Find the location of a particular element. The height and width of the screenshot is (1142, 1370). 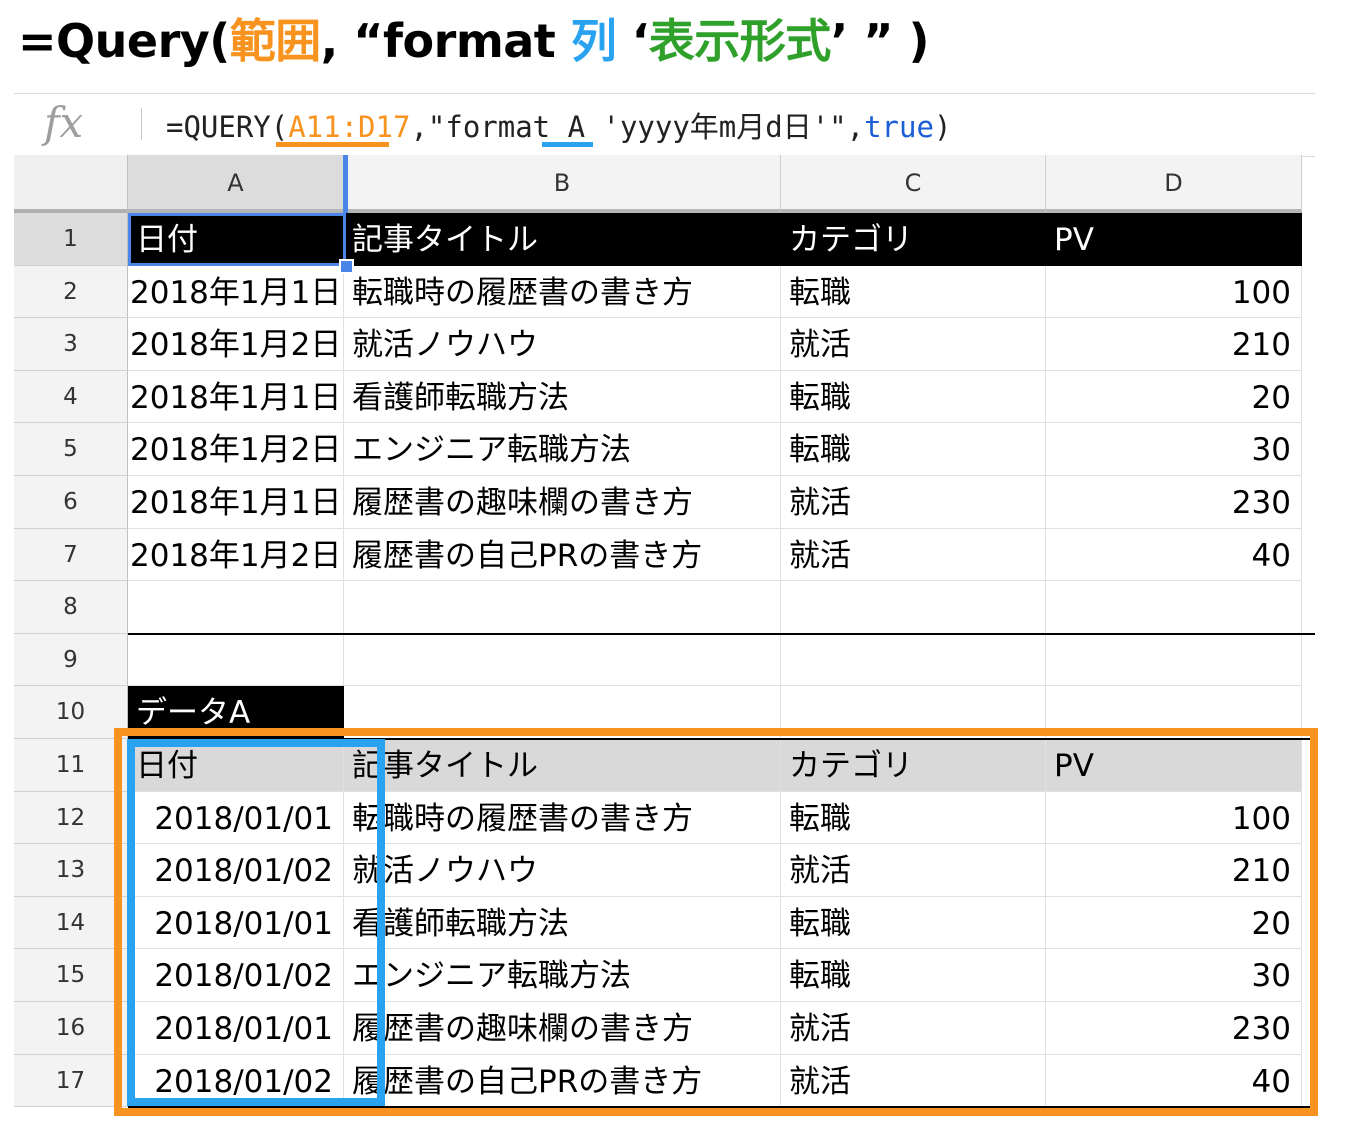

column-header-a: A is located at coordinates (236, 184).